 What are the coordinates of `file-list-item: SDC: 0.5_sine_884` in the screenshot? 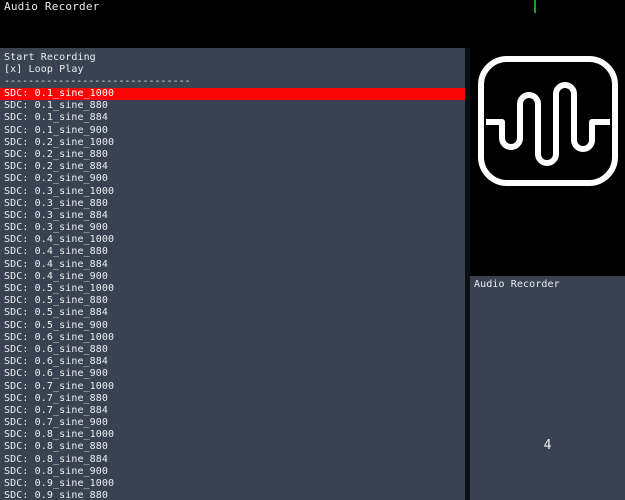 It's located at (232, 313).